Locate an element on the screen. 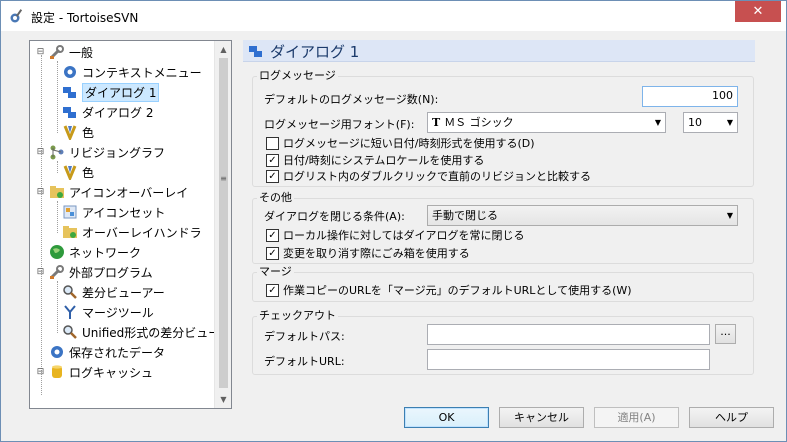 Image resolution: width=787 pixels, height=442 pixels. scroll-thumb is located at coordinates (223, 223).